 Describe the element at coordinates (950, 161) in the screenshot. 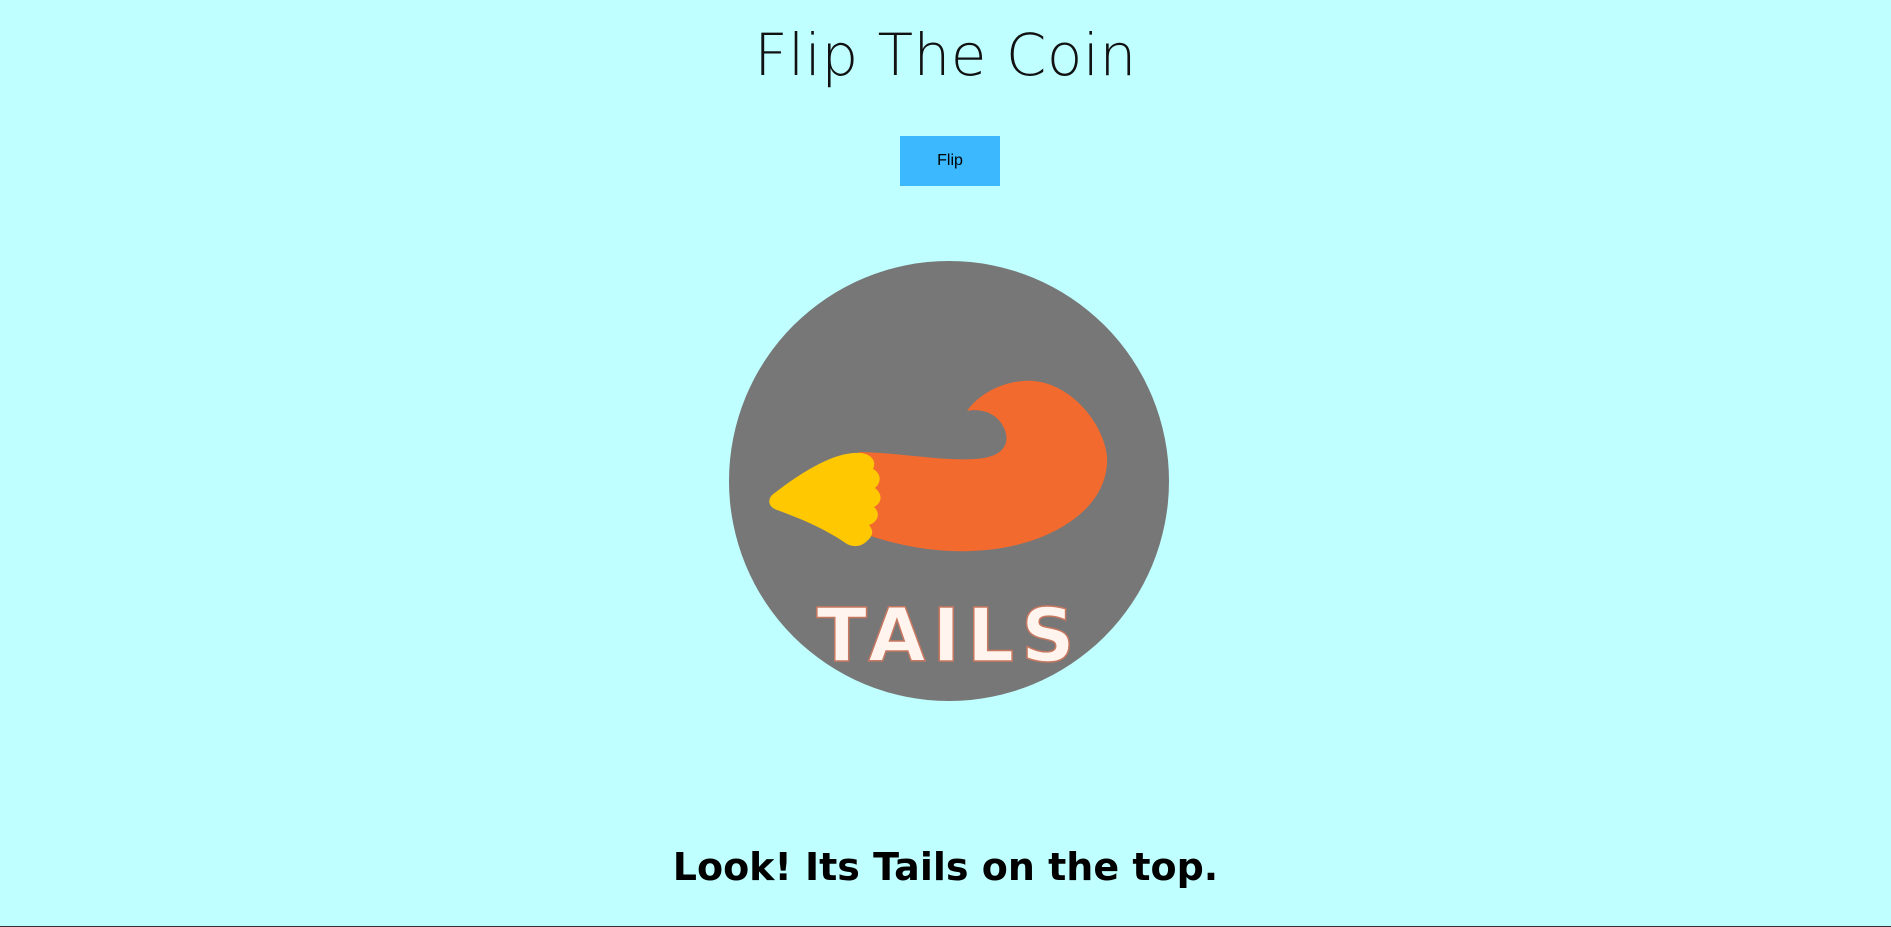

I see `flip-button: Flip` at that location.